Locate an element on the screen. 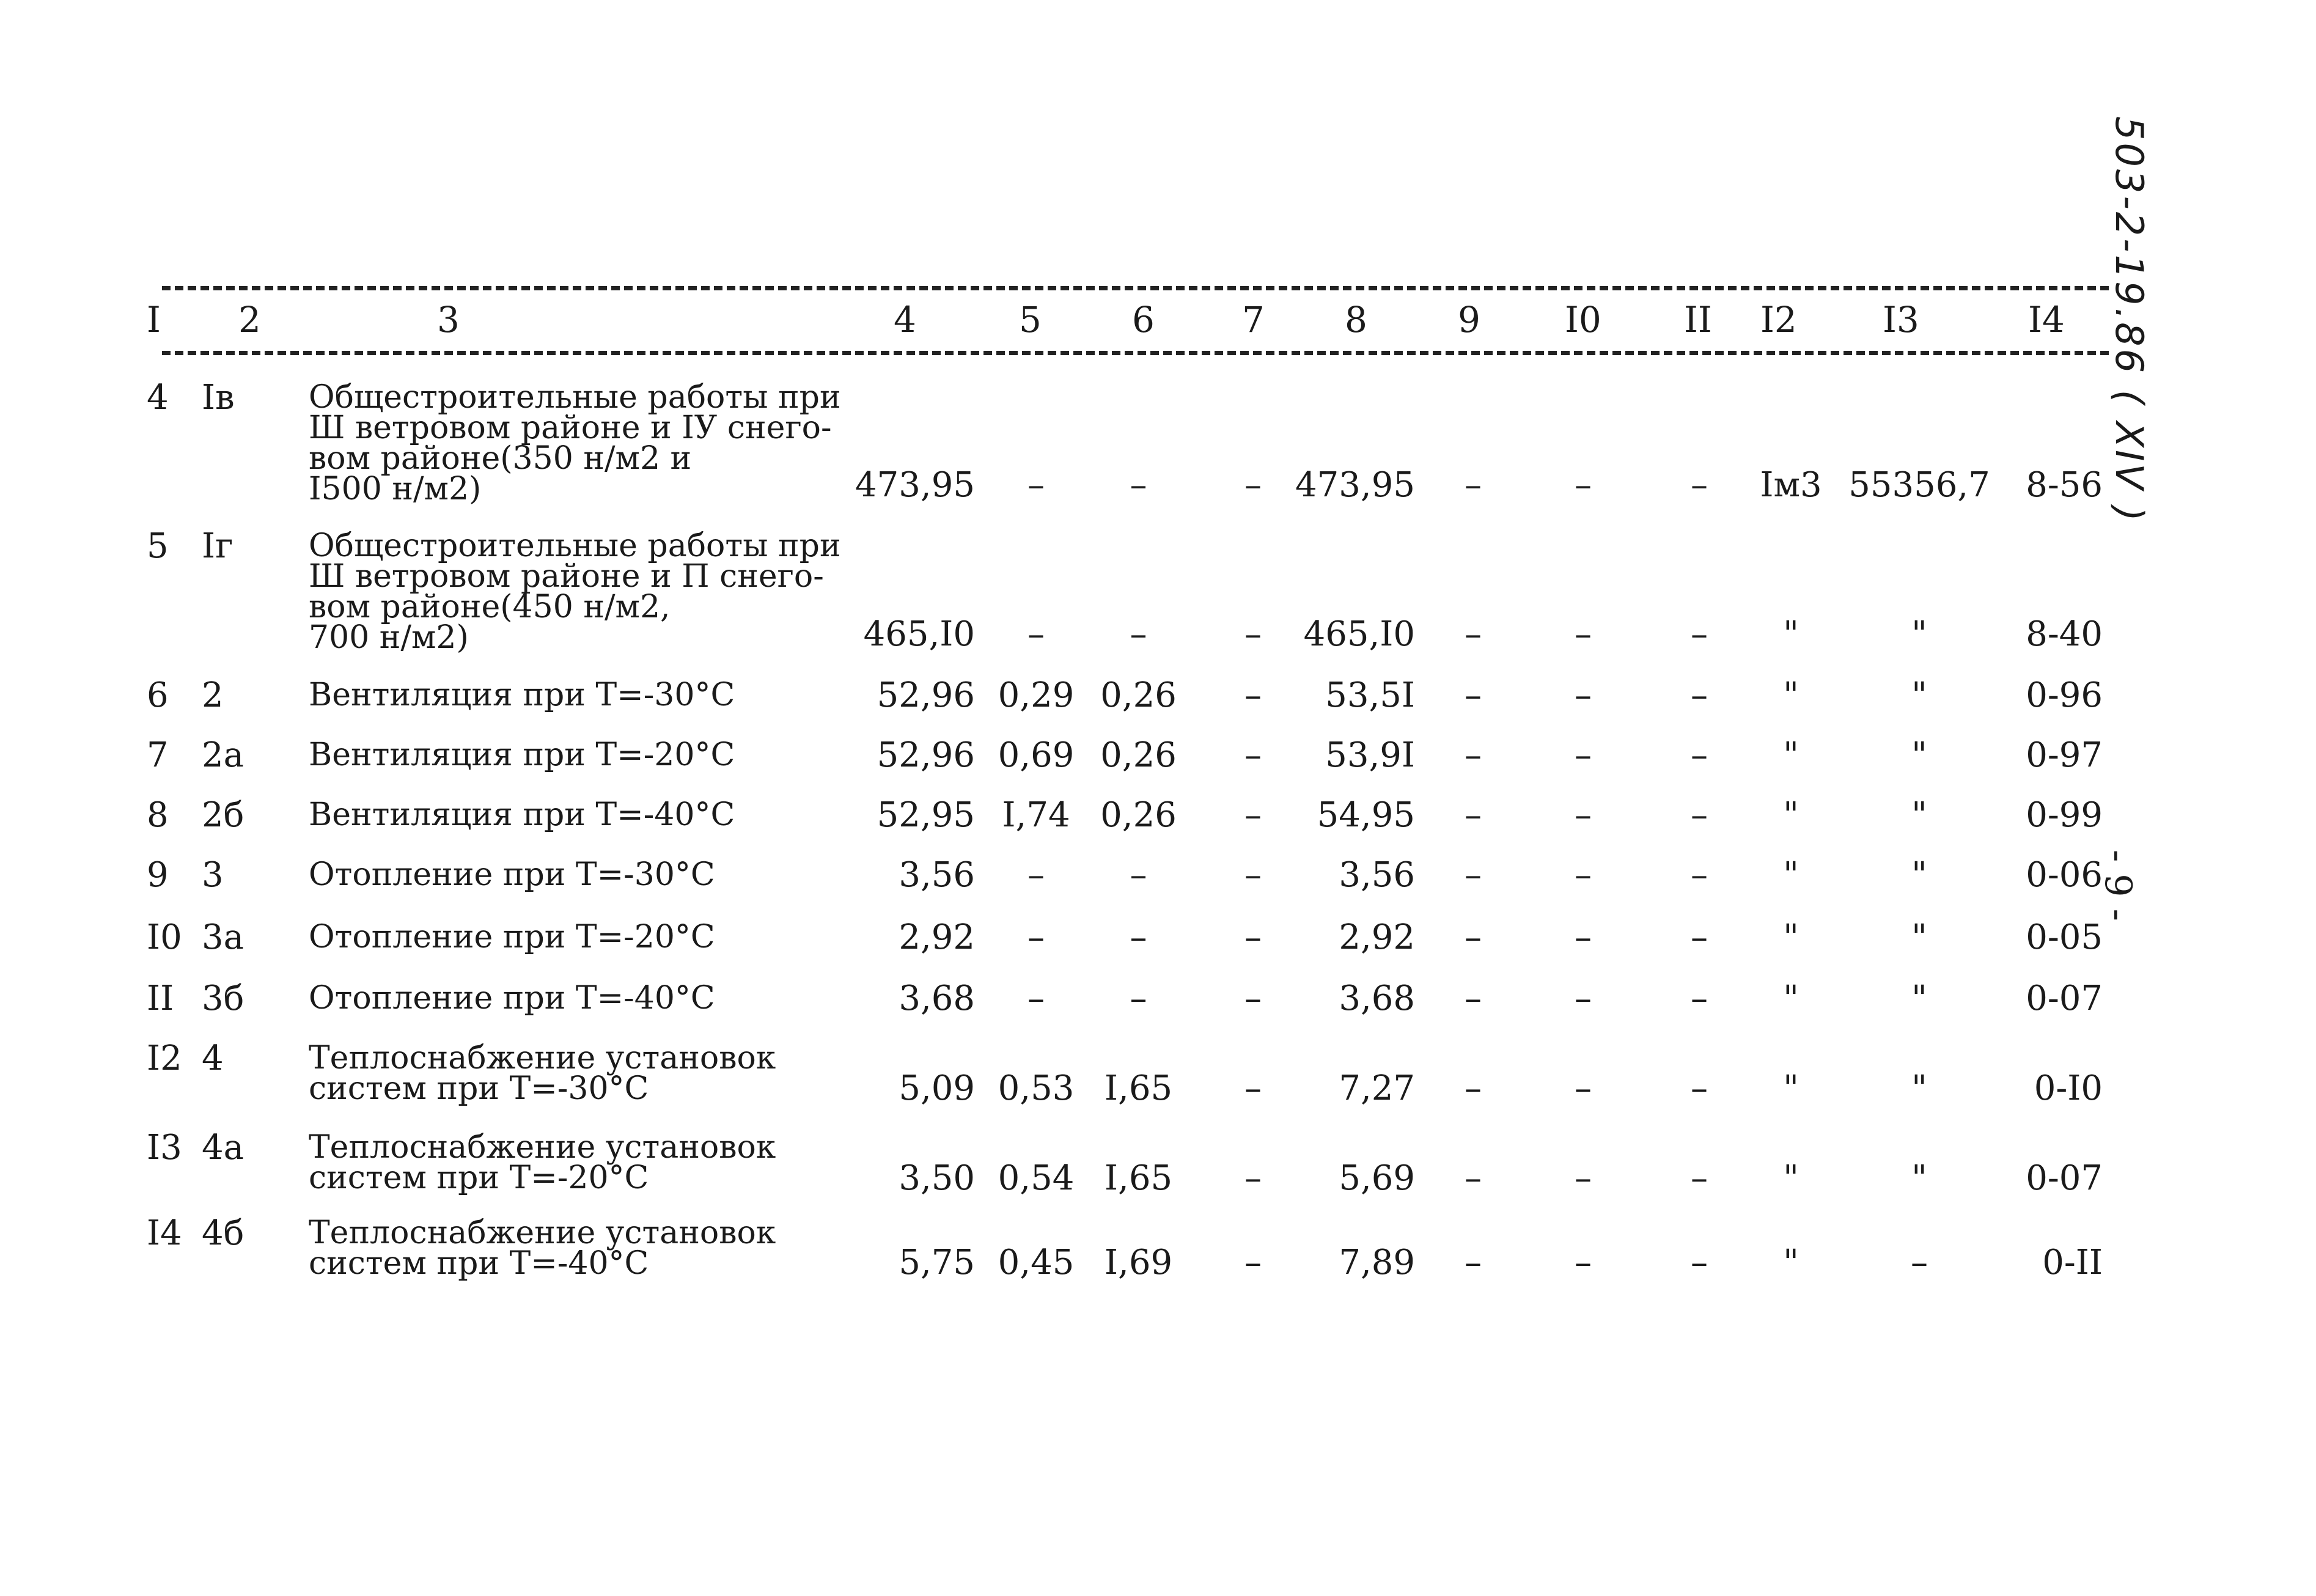  column-header: 2 is located at coordinates (249, 319).